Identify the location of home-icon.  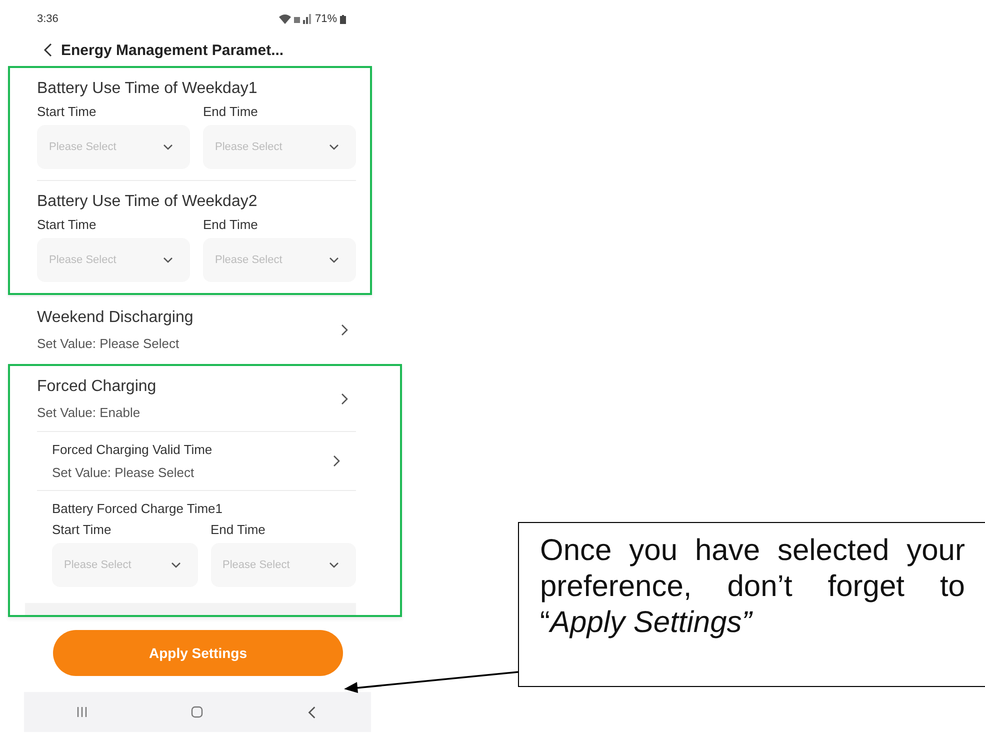
(196, 712).